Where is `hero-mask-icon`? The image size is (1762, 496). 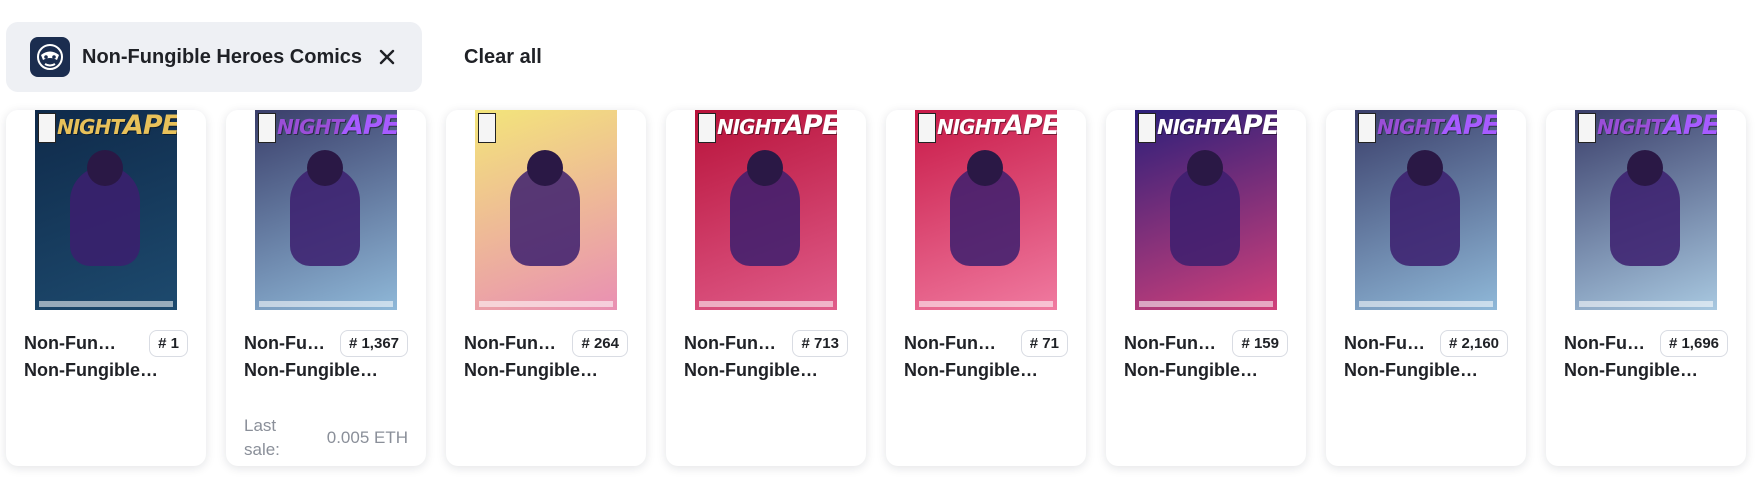 hero-mask-icon is located at coordinates (50, 57).